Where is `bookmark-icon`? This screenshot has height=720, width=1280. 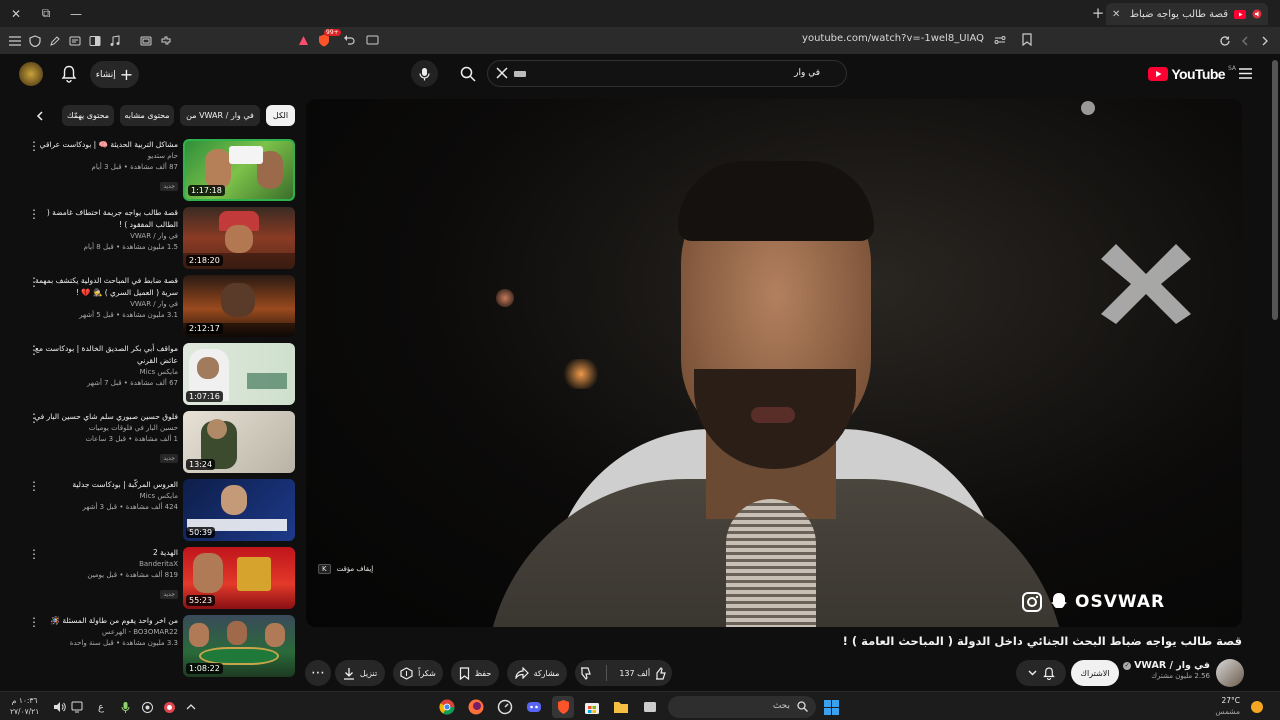 bookmark-icon is located at coordinates (1027, 39).